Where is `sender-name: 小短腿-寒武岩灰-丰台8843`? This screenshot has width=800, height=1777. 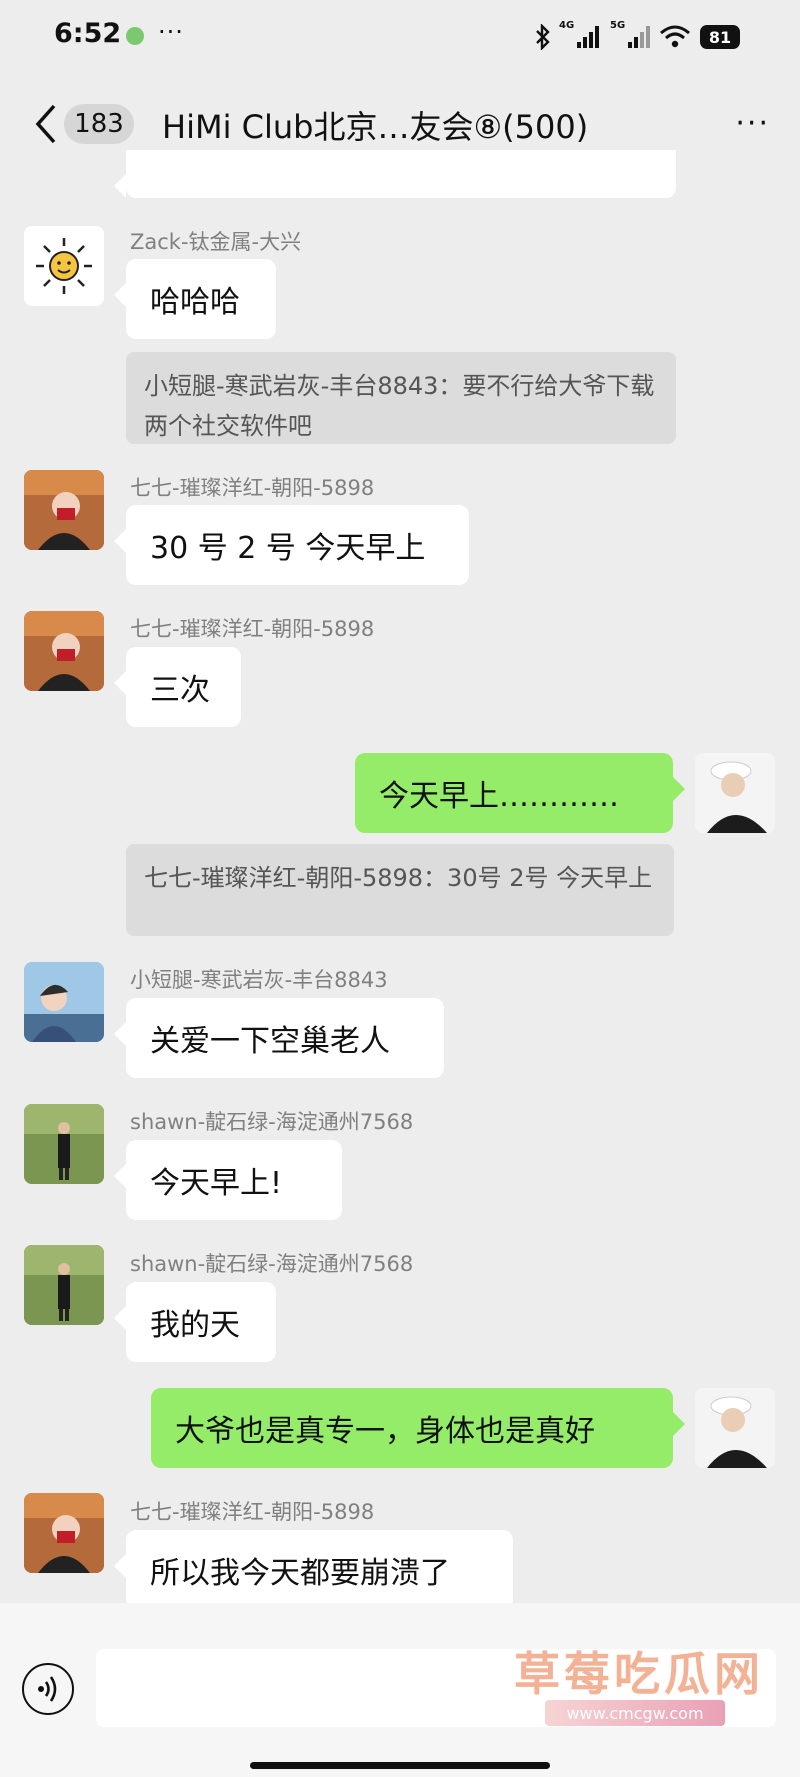
sender-name: 小短腿-寒武岩灰-丰台8843 is located at coordinates (259, 980).